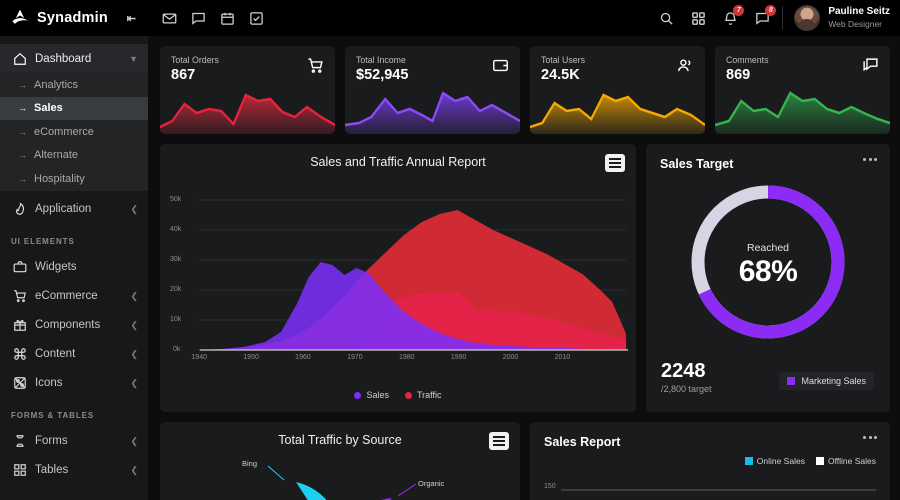 Image resolution: width=900 pixels, height=500 pixels. Describe the element at coordinates (74, 85) in the screenshot. I see `sidebar-item-analytics: → Analytics` at that location.